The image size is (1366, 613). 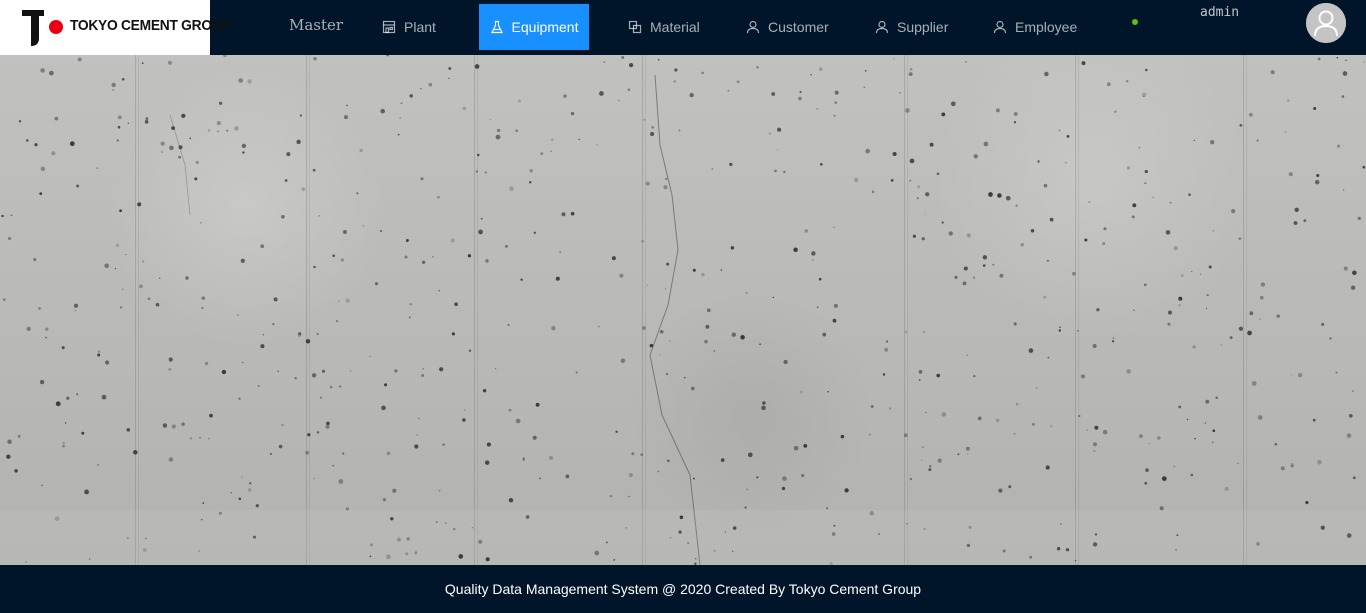 I want to click on nav-material: Material, so click(x=664, y=27).